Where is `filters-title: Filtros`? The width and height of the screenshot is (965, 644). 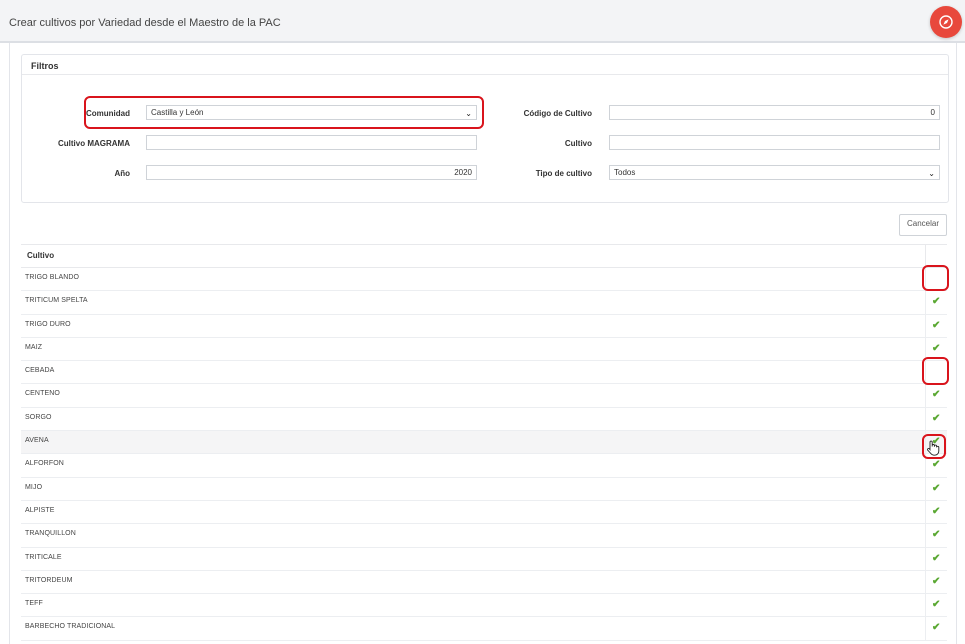
filters-title: Filtros is located at coordinates (45, 66).